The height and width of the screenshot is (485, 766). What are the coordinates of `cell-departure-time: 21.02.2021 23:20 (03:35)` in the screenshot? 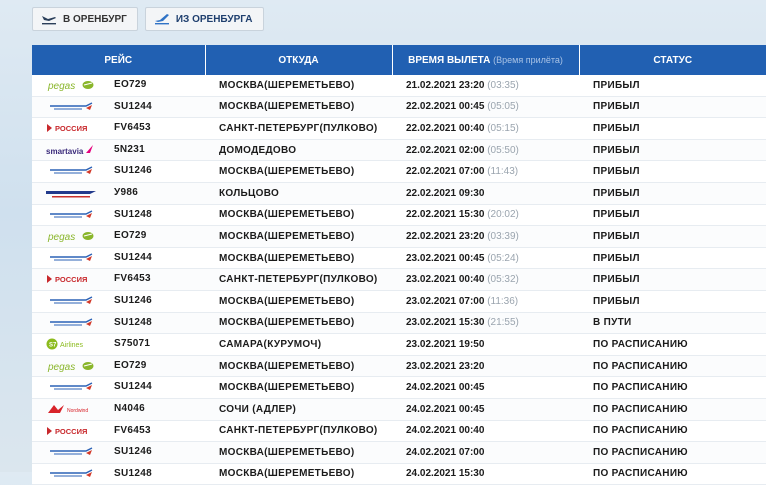 It's located at (485, 86).